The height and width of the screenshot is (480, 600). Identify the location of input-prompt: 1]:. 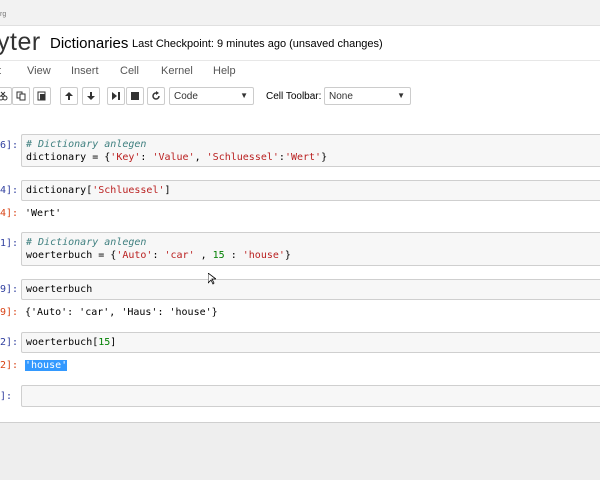
(9, 243).